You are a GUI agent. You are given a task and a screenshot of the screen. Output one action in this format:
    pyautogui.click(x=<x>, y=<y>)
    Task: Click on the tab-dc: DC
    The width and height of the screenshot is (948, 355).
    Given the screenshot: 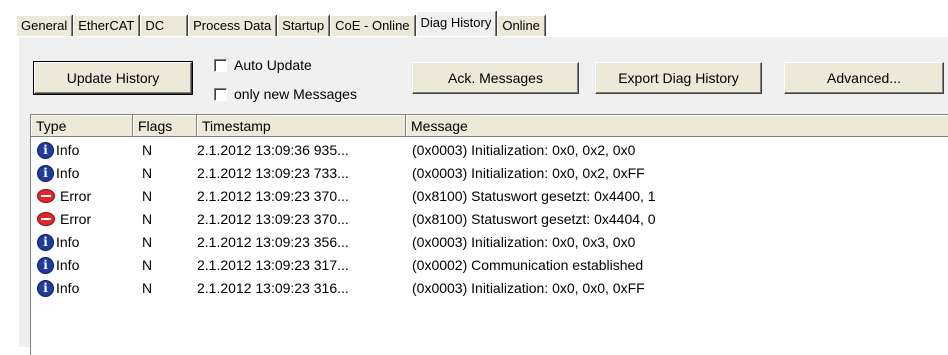 What is the action you would take?
    pyautogui.click(x=164, y=25)
    